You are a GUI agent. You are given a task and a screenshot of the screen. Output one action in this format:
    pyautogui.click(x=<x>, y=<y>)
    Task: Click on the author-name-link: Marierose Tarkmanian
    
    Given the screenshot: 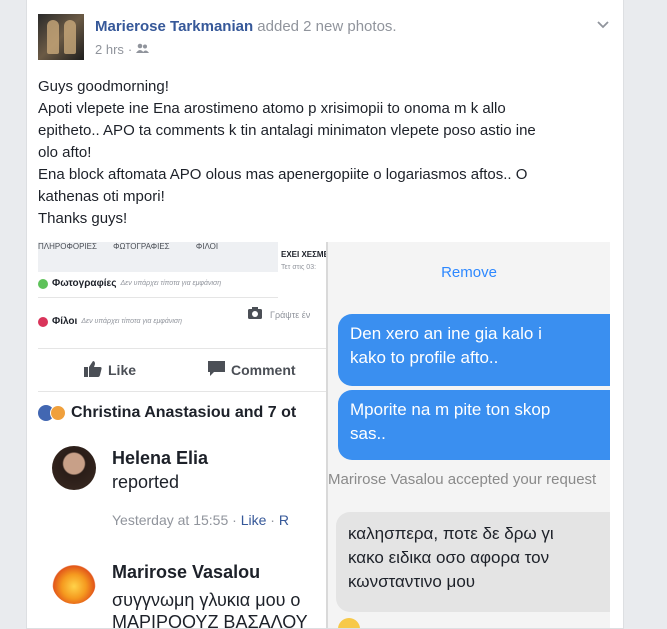 What is the action you would take?
    pyautogui.click(x=174, y=26)
    